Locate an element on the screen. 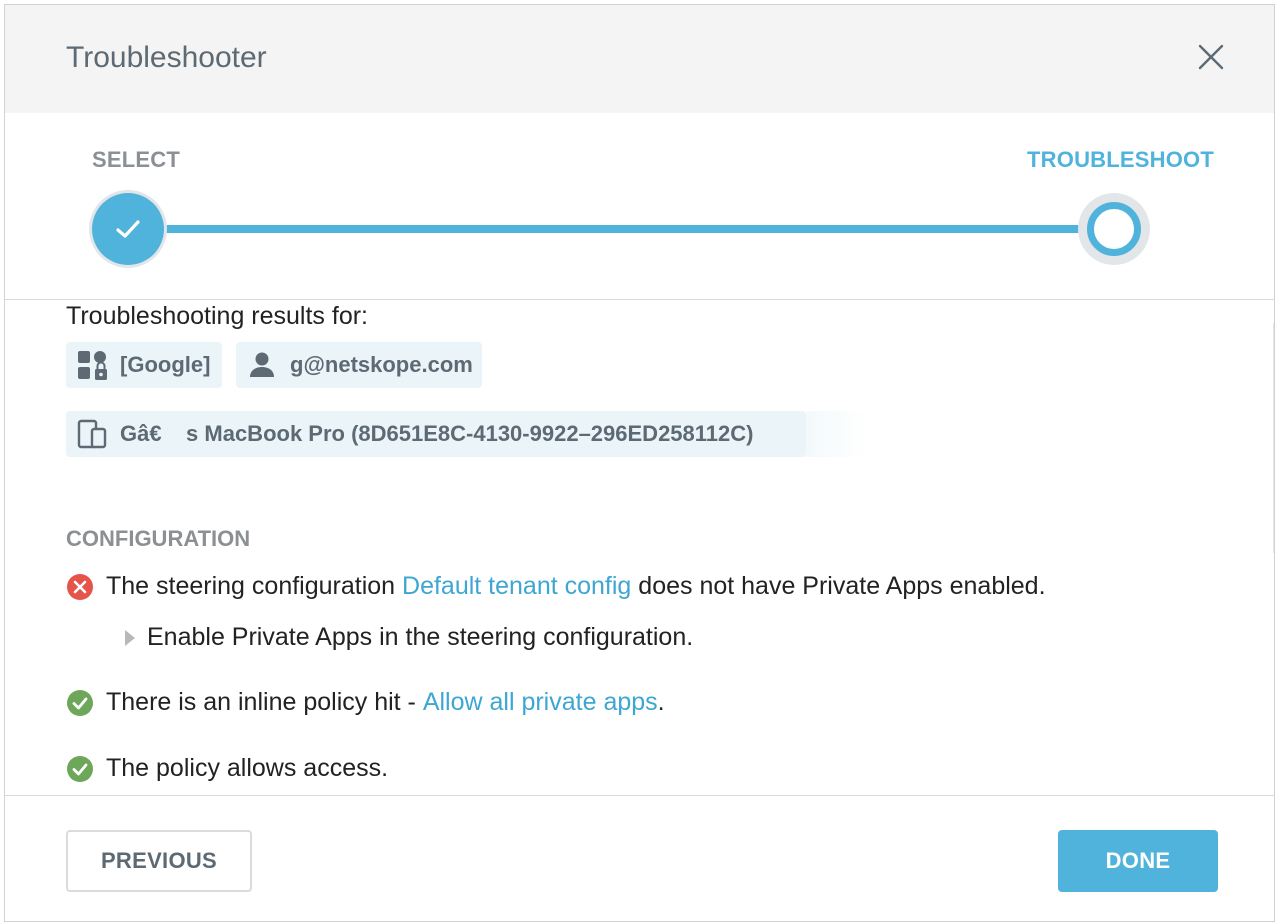 The height and width of the screenshot is (924, 1280). close-icon is located at coordinates (1211, 57).